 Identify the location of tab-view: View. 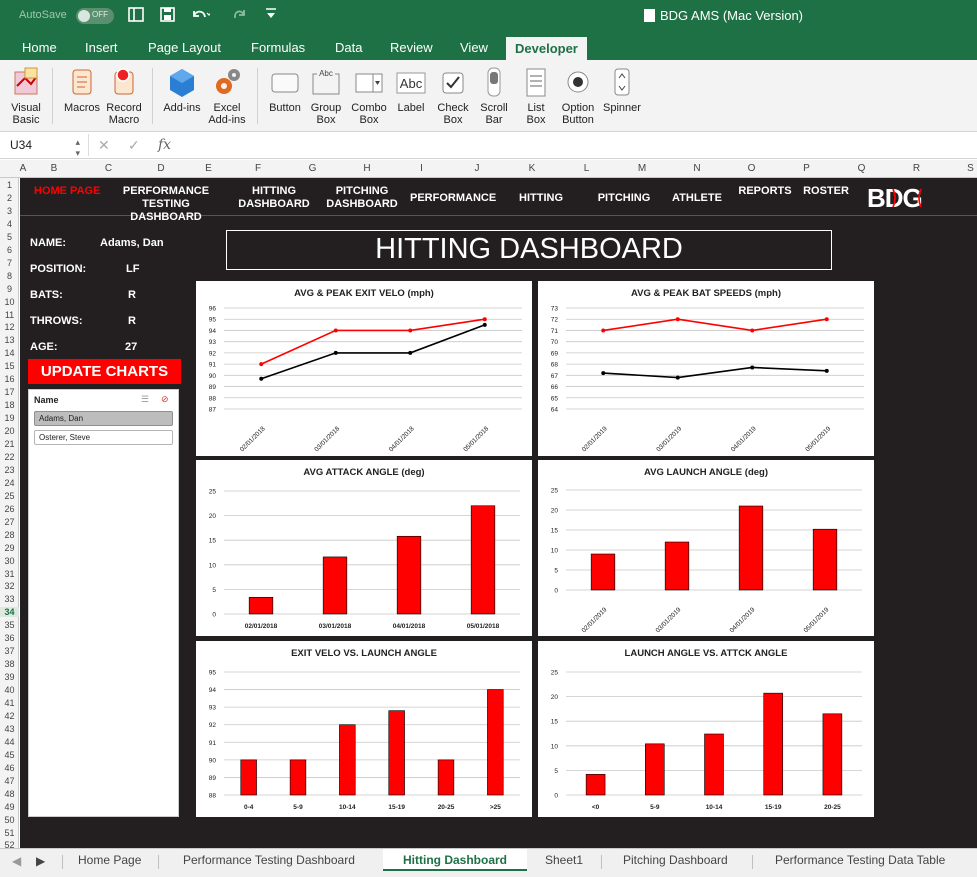
(474, 47).